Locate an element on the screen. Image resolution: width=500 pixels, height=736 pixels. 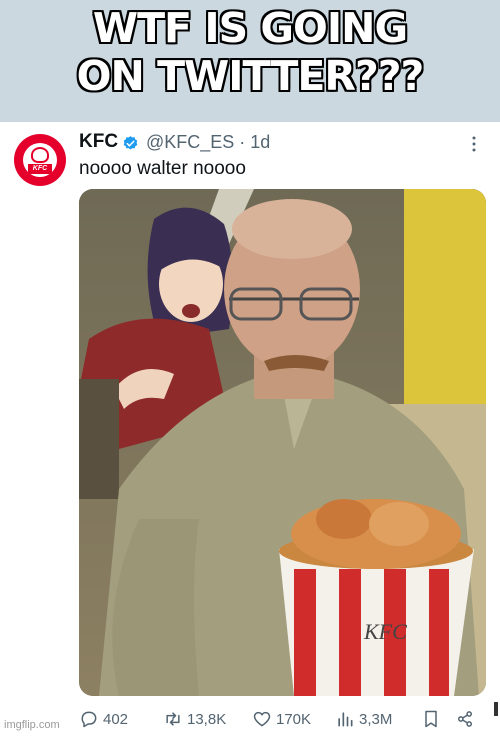
share-button is located at coordinates (467, 719).